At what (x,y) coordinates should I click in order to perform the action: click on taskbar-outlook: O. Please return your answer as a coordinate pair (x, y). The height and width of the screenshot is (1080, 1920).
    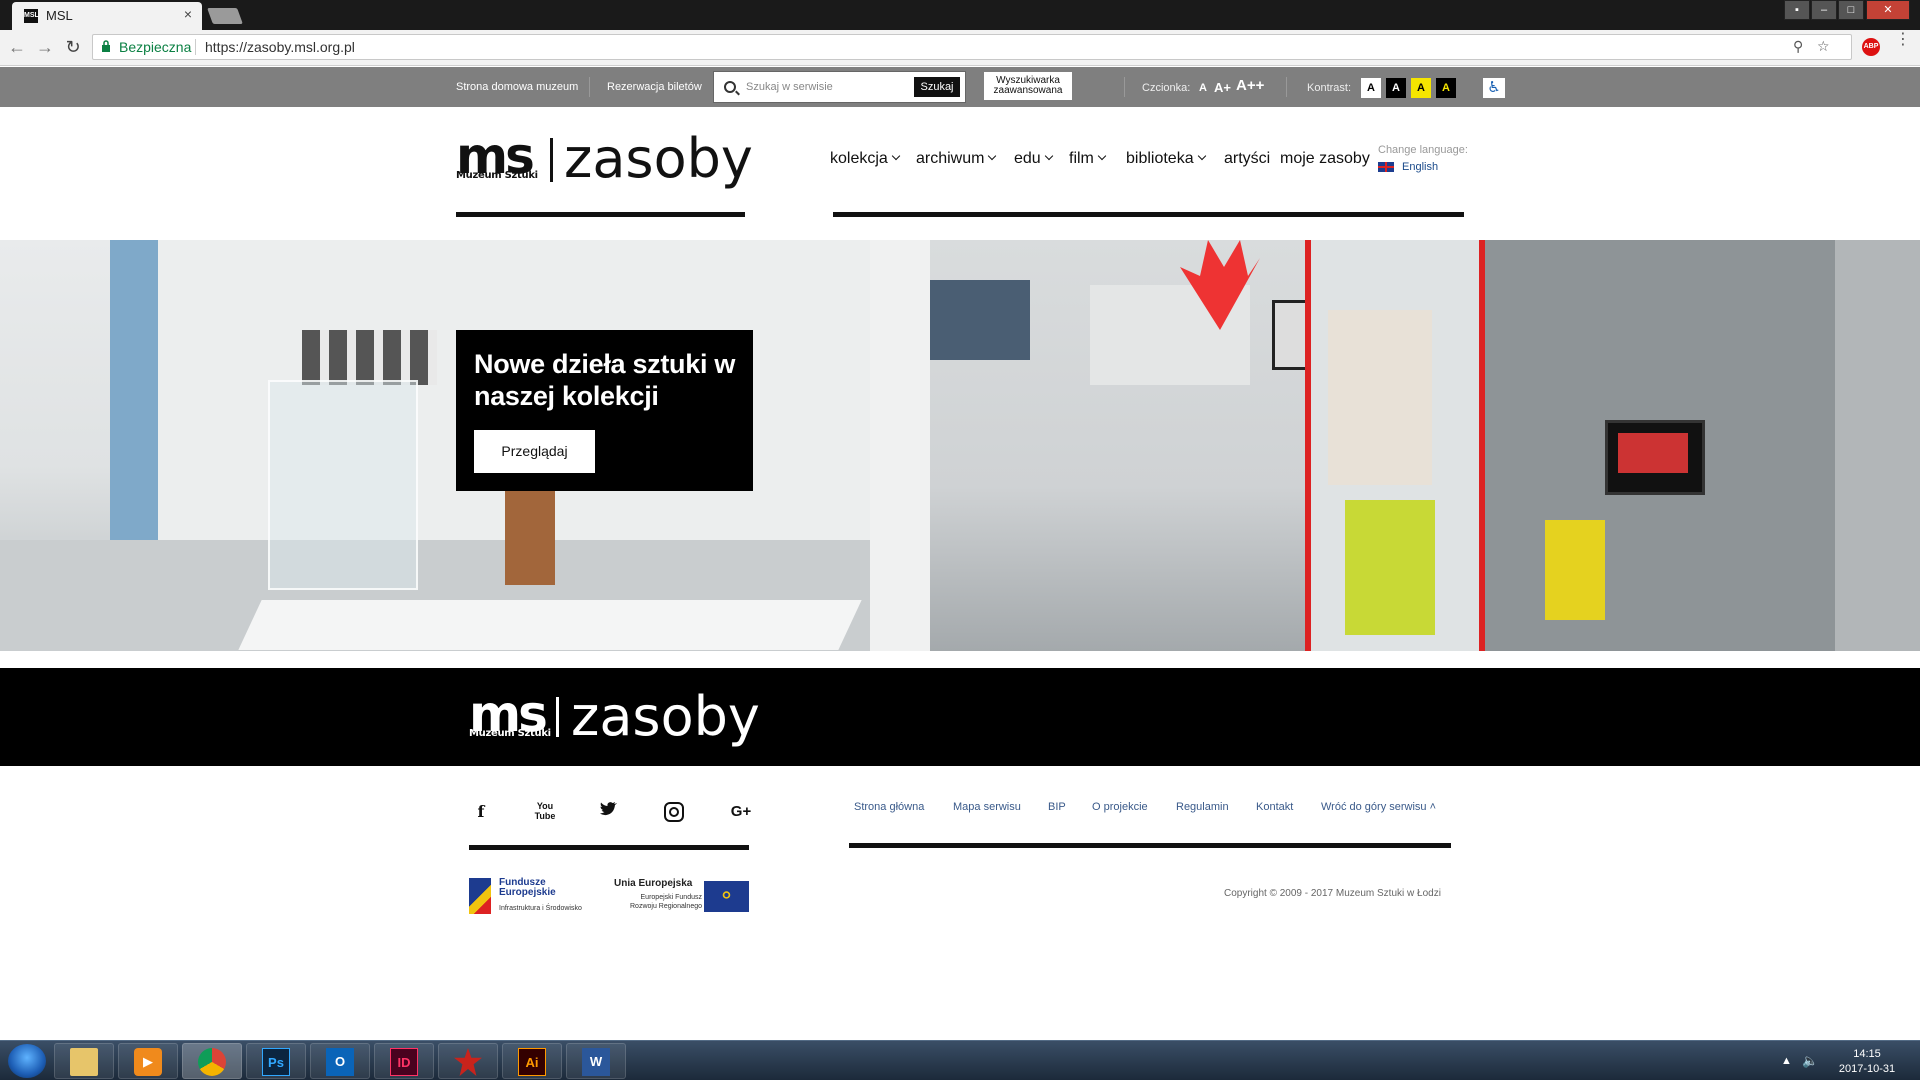
    Looking at the image, I should click on (340, 1061).